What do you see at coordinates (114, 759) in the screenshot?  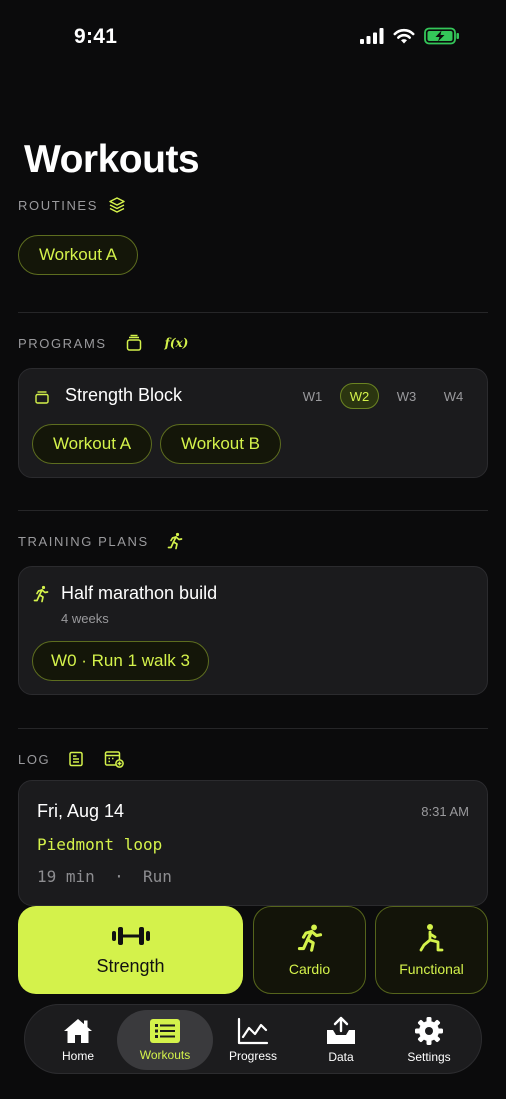 I see `calendar-add-icon` at bounding box center [114, 759].